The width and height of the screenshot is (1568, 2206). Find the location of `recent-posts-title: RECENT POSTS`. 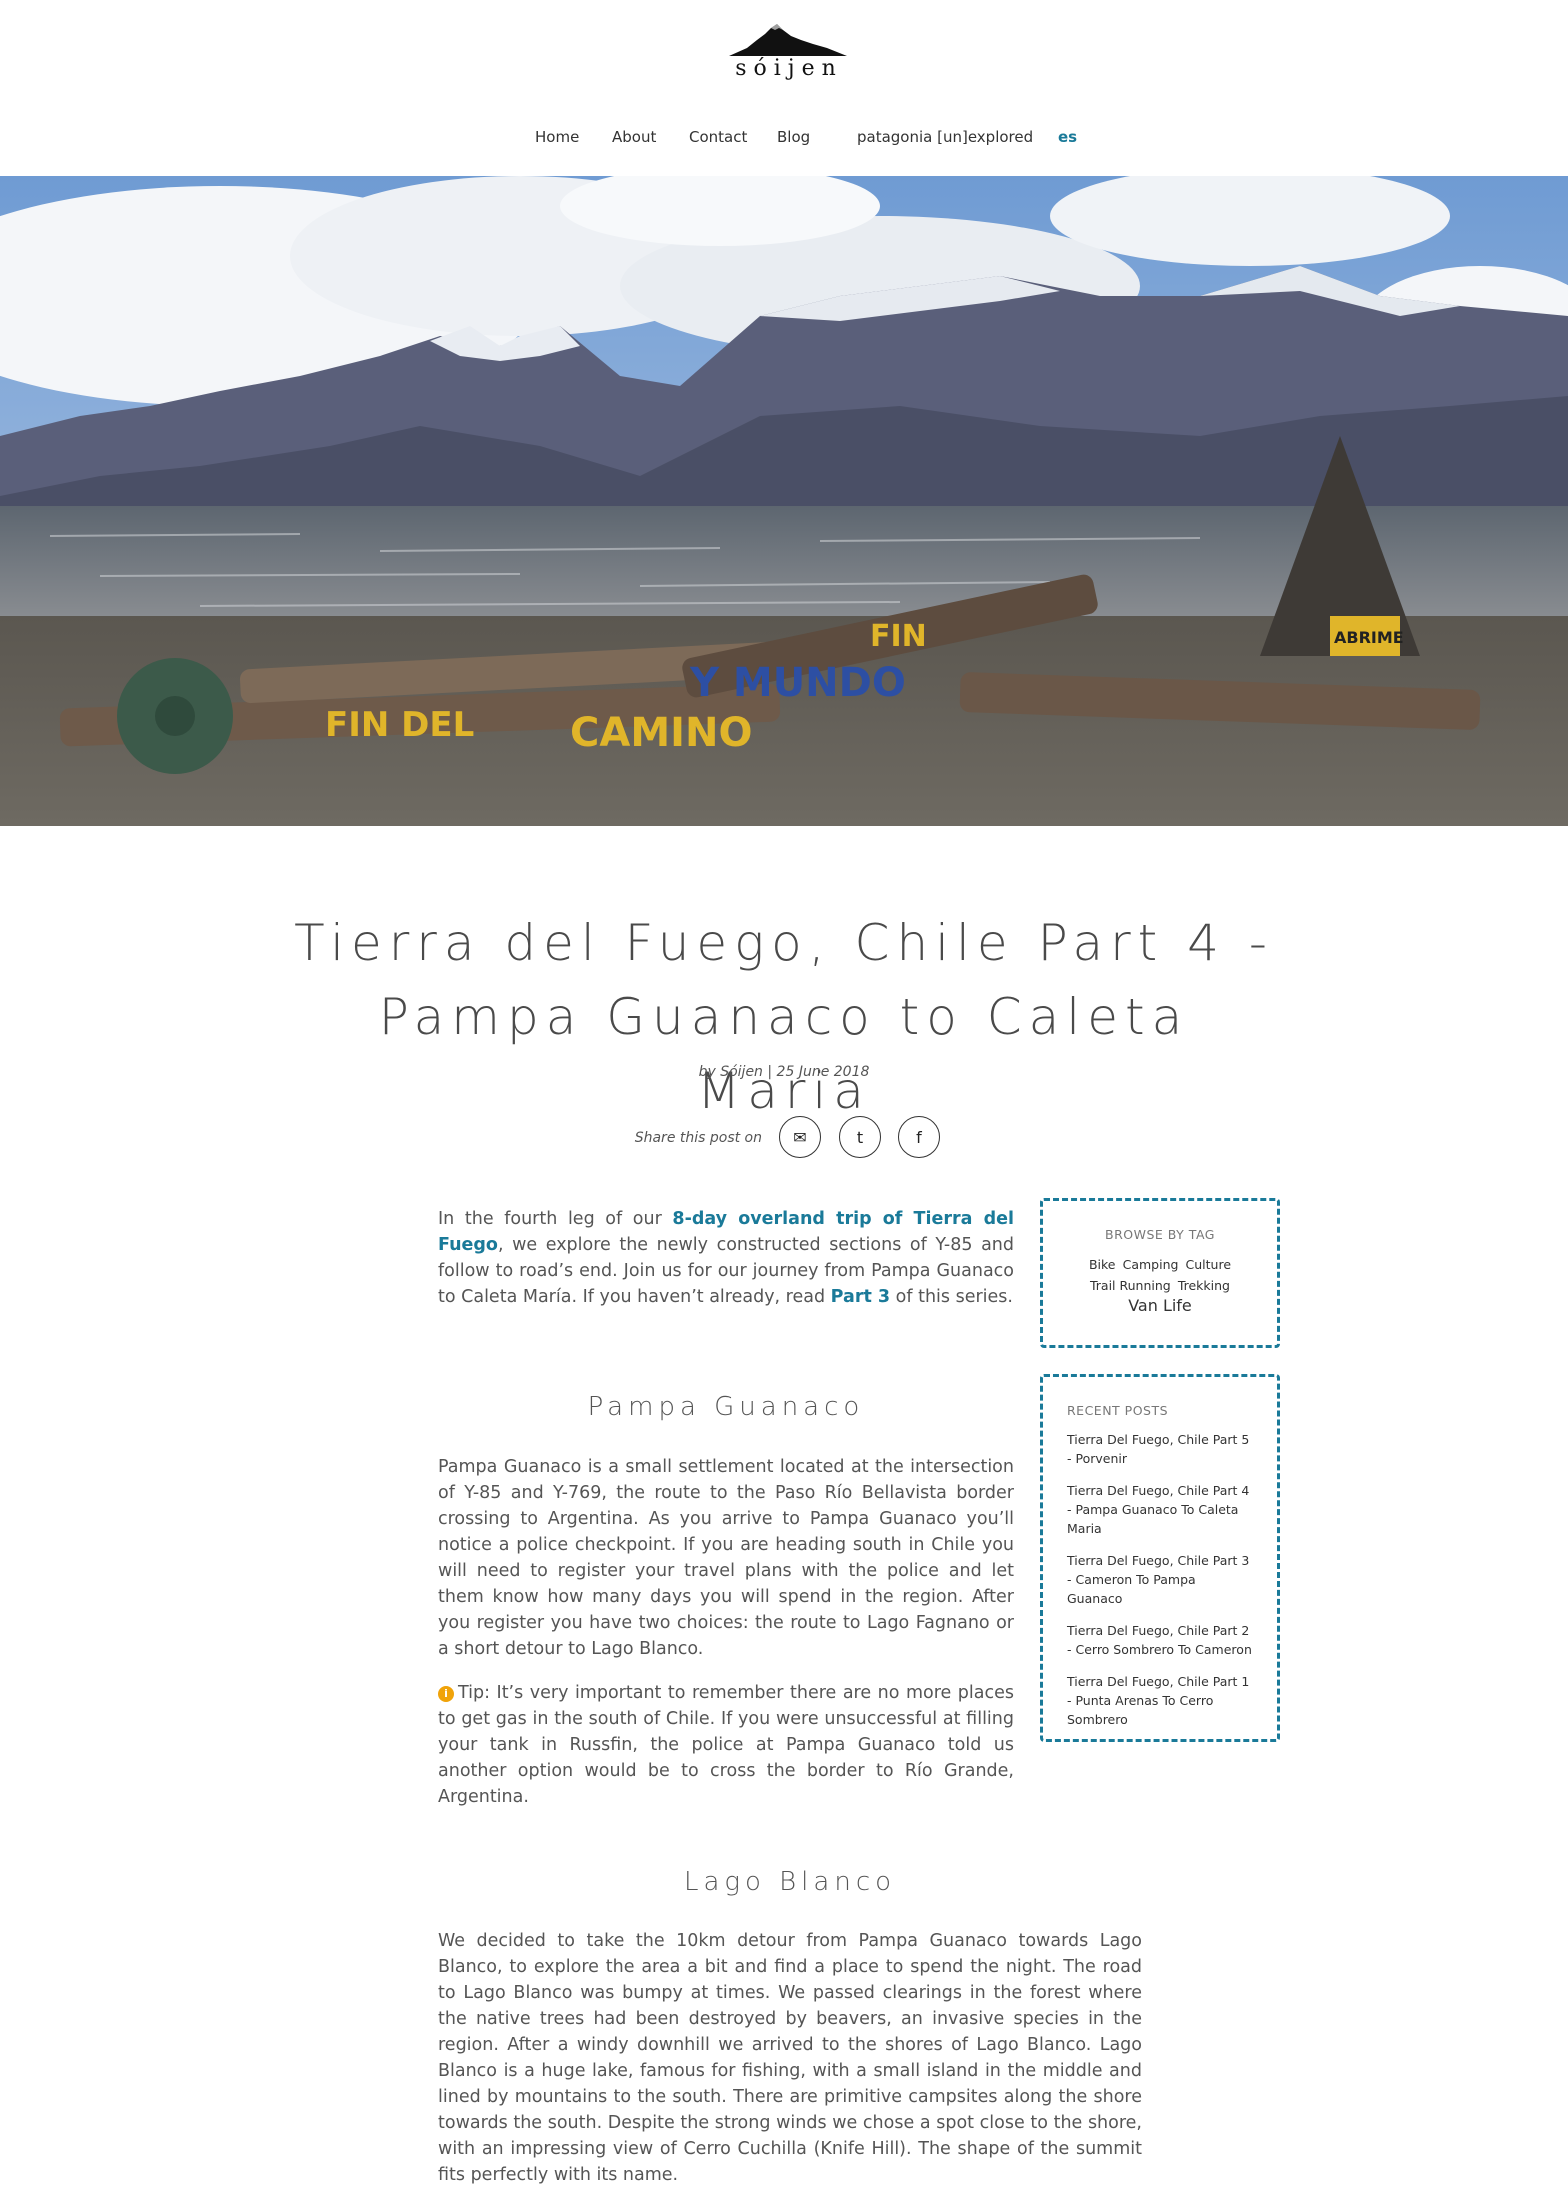

recent-posts-title: RECENT POSTS is located at coordinates (1118, 1410).